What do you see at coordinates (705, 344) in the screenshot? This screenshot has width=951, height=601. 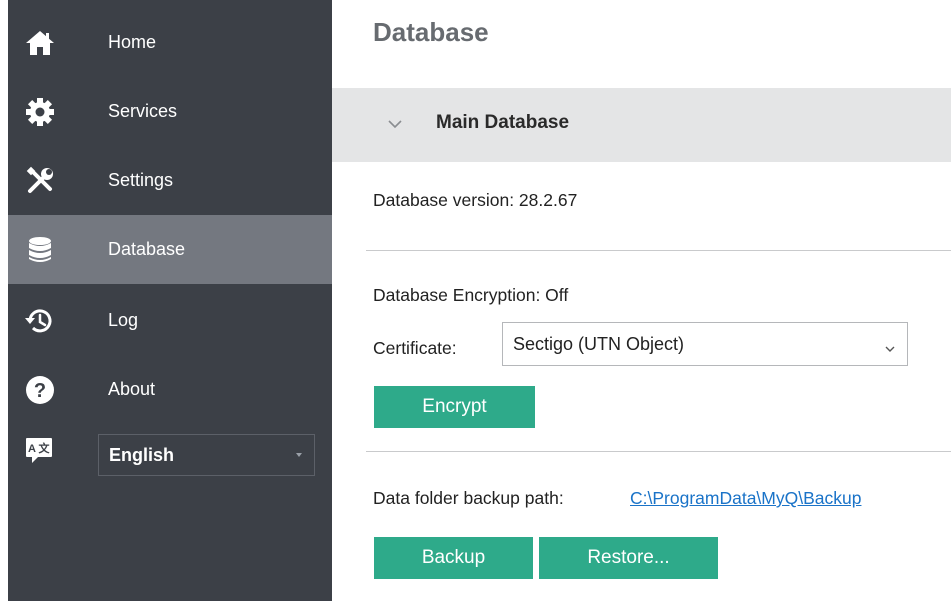 I see `certificate-select: Sectigo (UTN Object)` at bounding box center [705, 344].